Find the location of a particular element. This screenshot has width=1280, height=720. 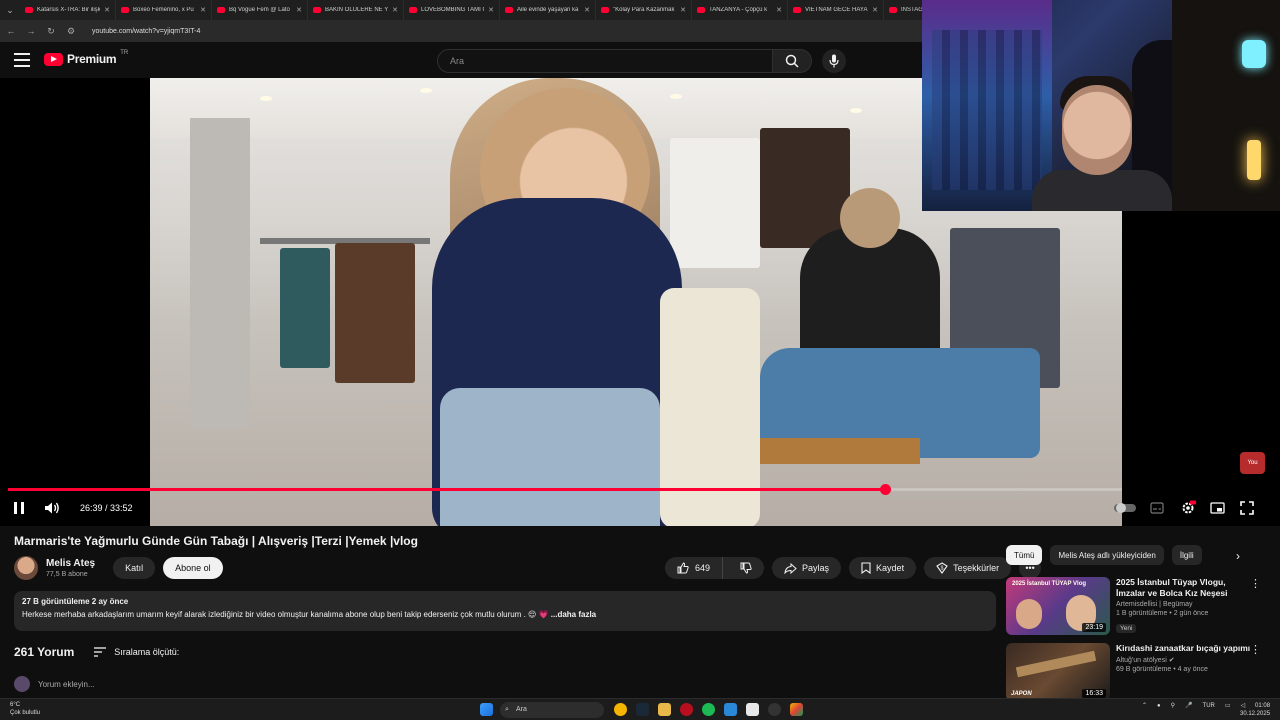

browser-tab: Bq Vogue Fem @ Lato ✕ is located at coordinates (260, 10).